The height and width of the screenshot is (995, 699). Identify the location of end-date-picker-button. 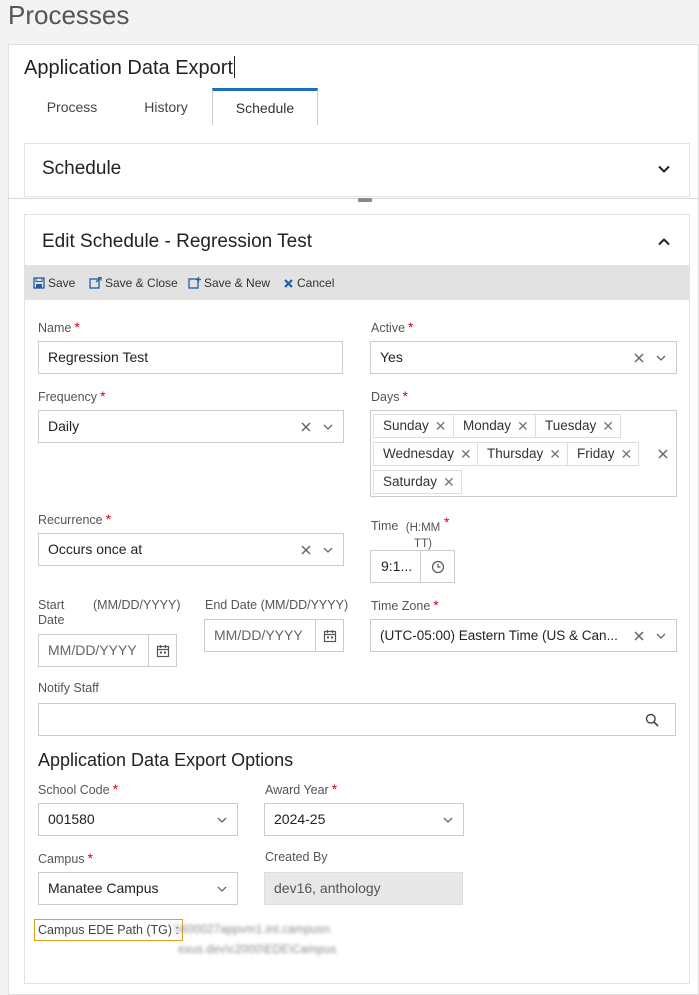
(329, 635).